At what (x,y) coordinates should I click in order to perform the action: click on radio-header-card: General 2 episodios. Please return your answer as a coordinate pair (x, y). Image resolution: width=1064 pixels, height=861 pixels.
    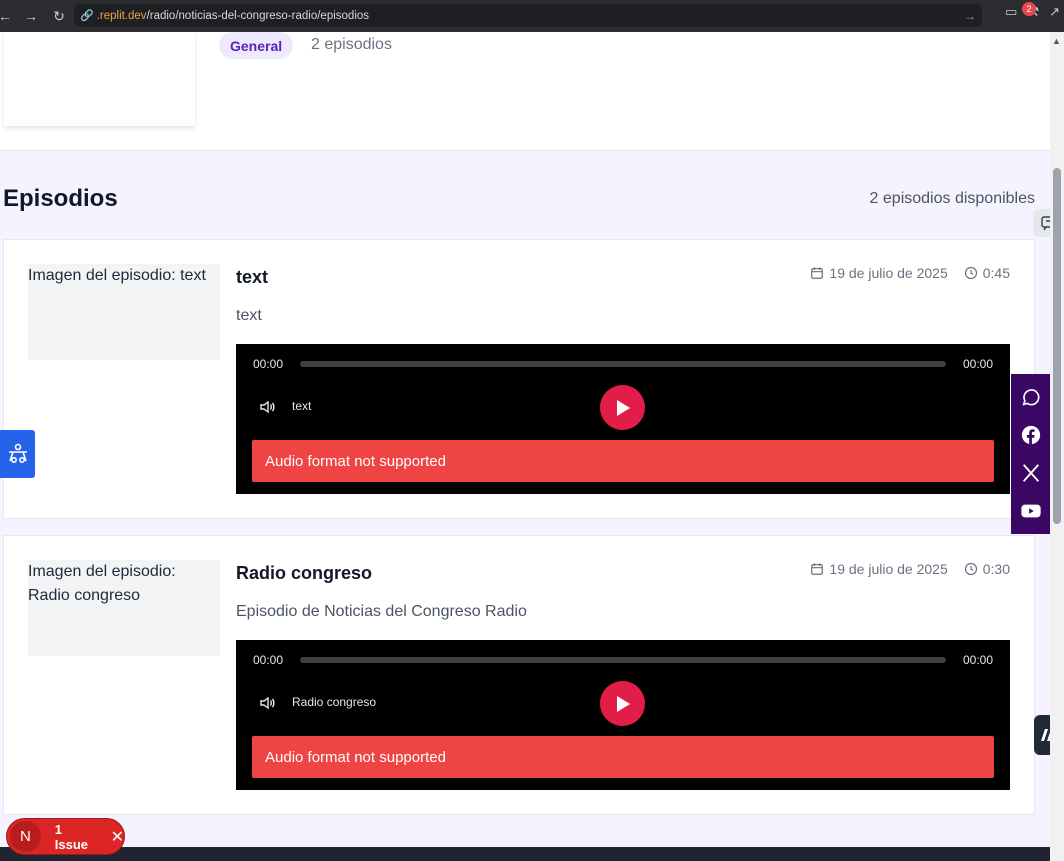
    Looking at the image, I should click on (525, 91).